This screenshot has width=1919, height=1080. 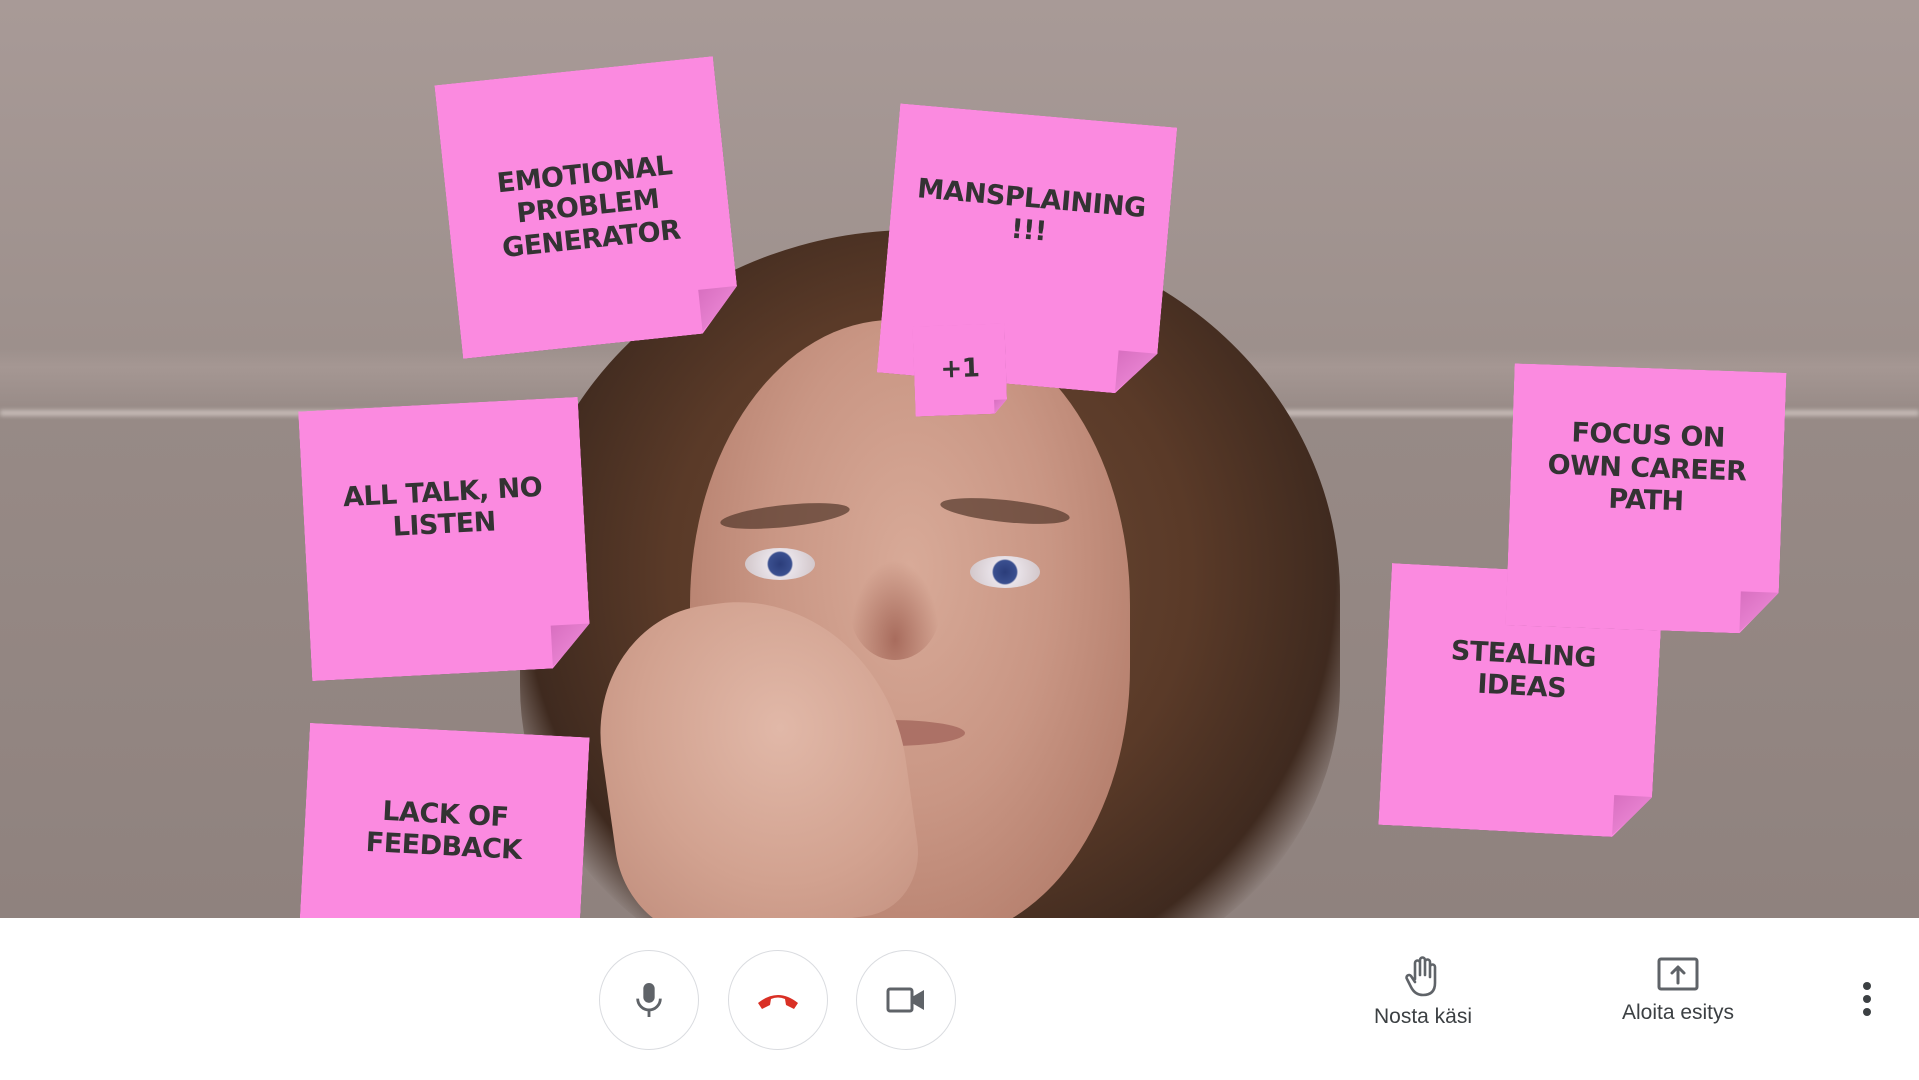 I want to click on sticky-note-all-talk: ALL TALK, NO LISTEN, so click(x=445, y=539).